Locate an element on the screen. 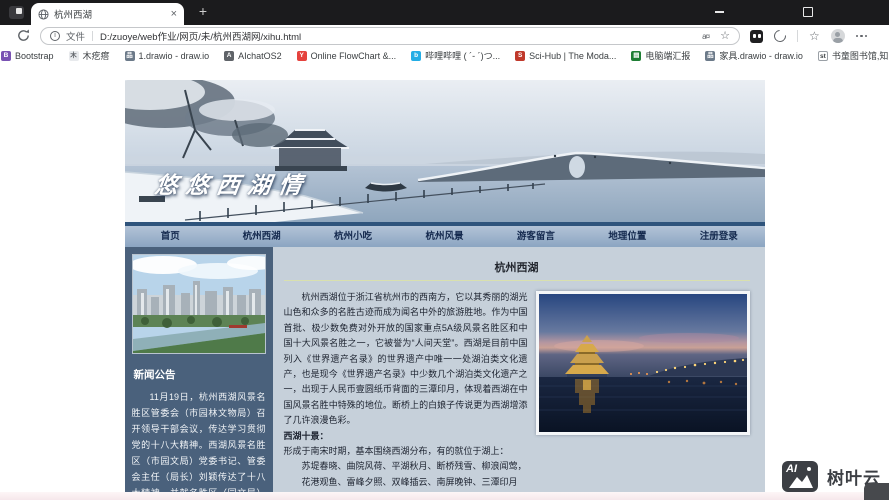 The width and height of the screenshot is (889, 500). bookmark-item: B Bootstrap is located at coordinates (27, 55).